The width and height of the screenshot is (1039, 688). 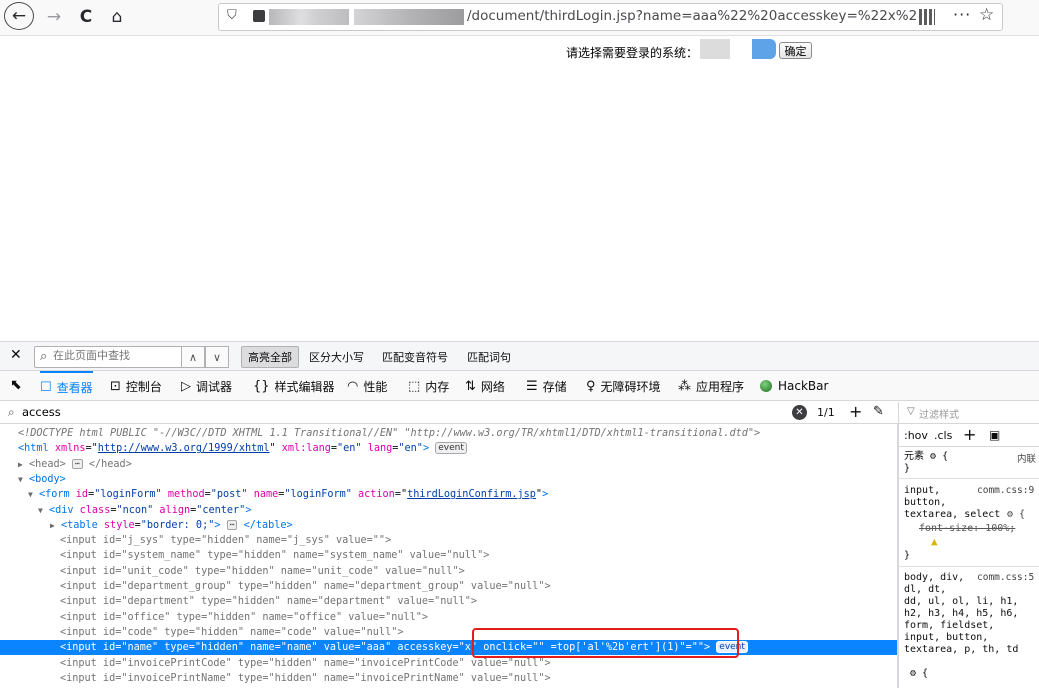 What do you see at coordinates (214, 386) in the screenshot?
I see `tab-label: 调试器` at bounding box center [214, 386].